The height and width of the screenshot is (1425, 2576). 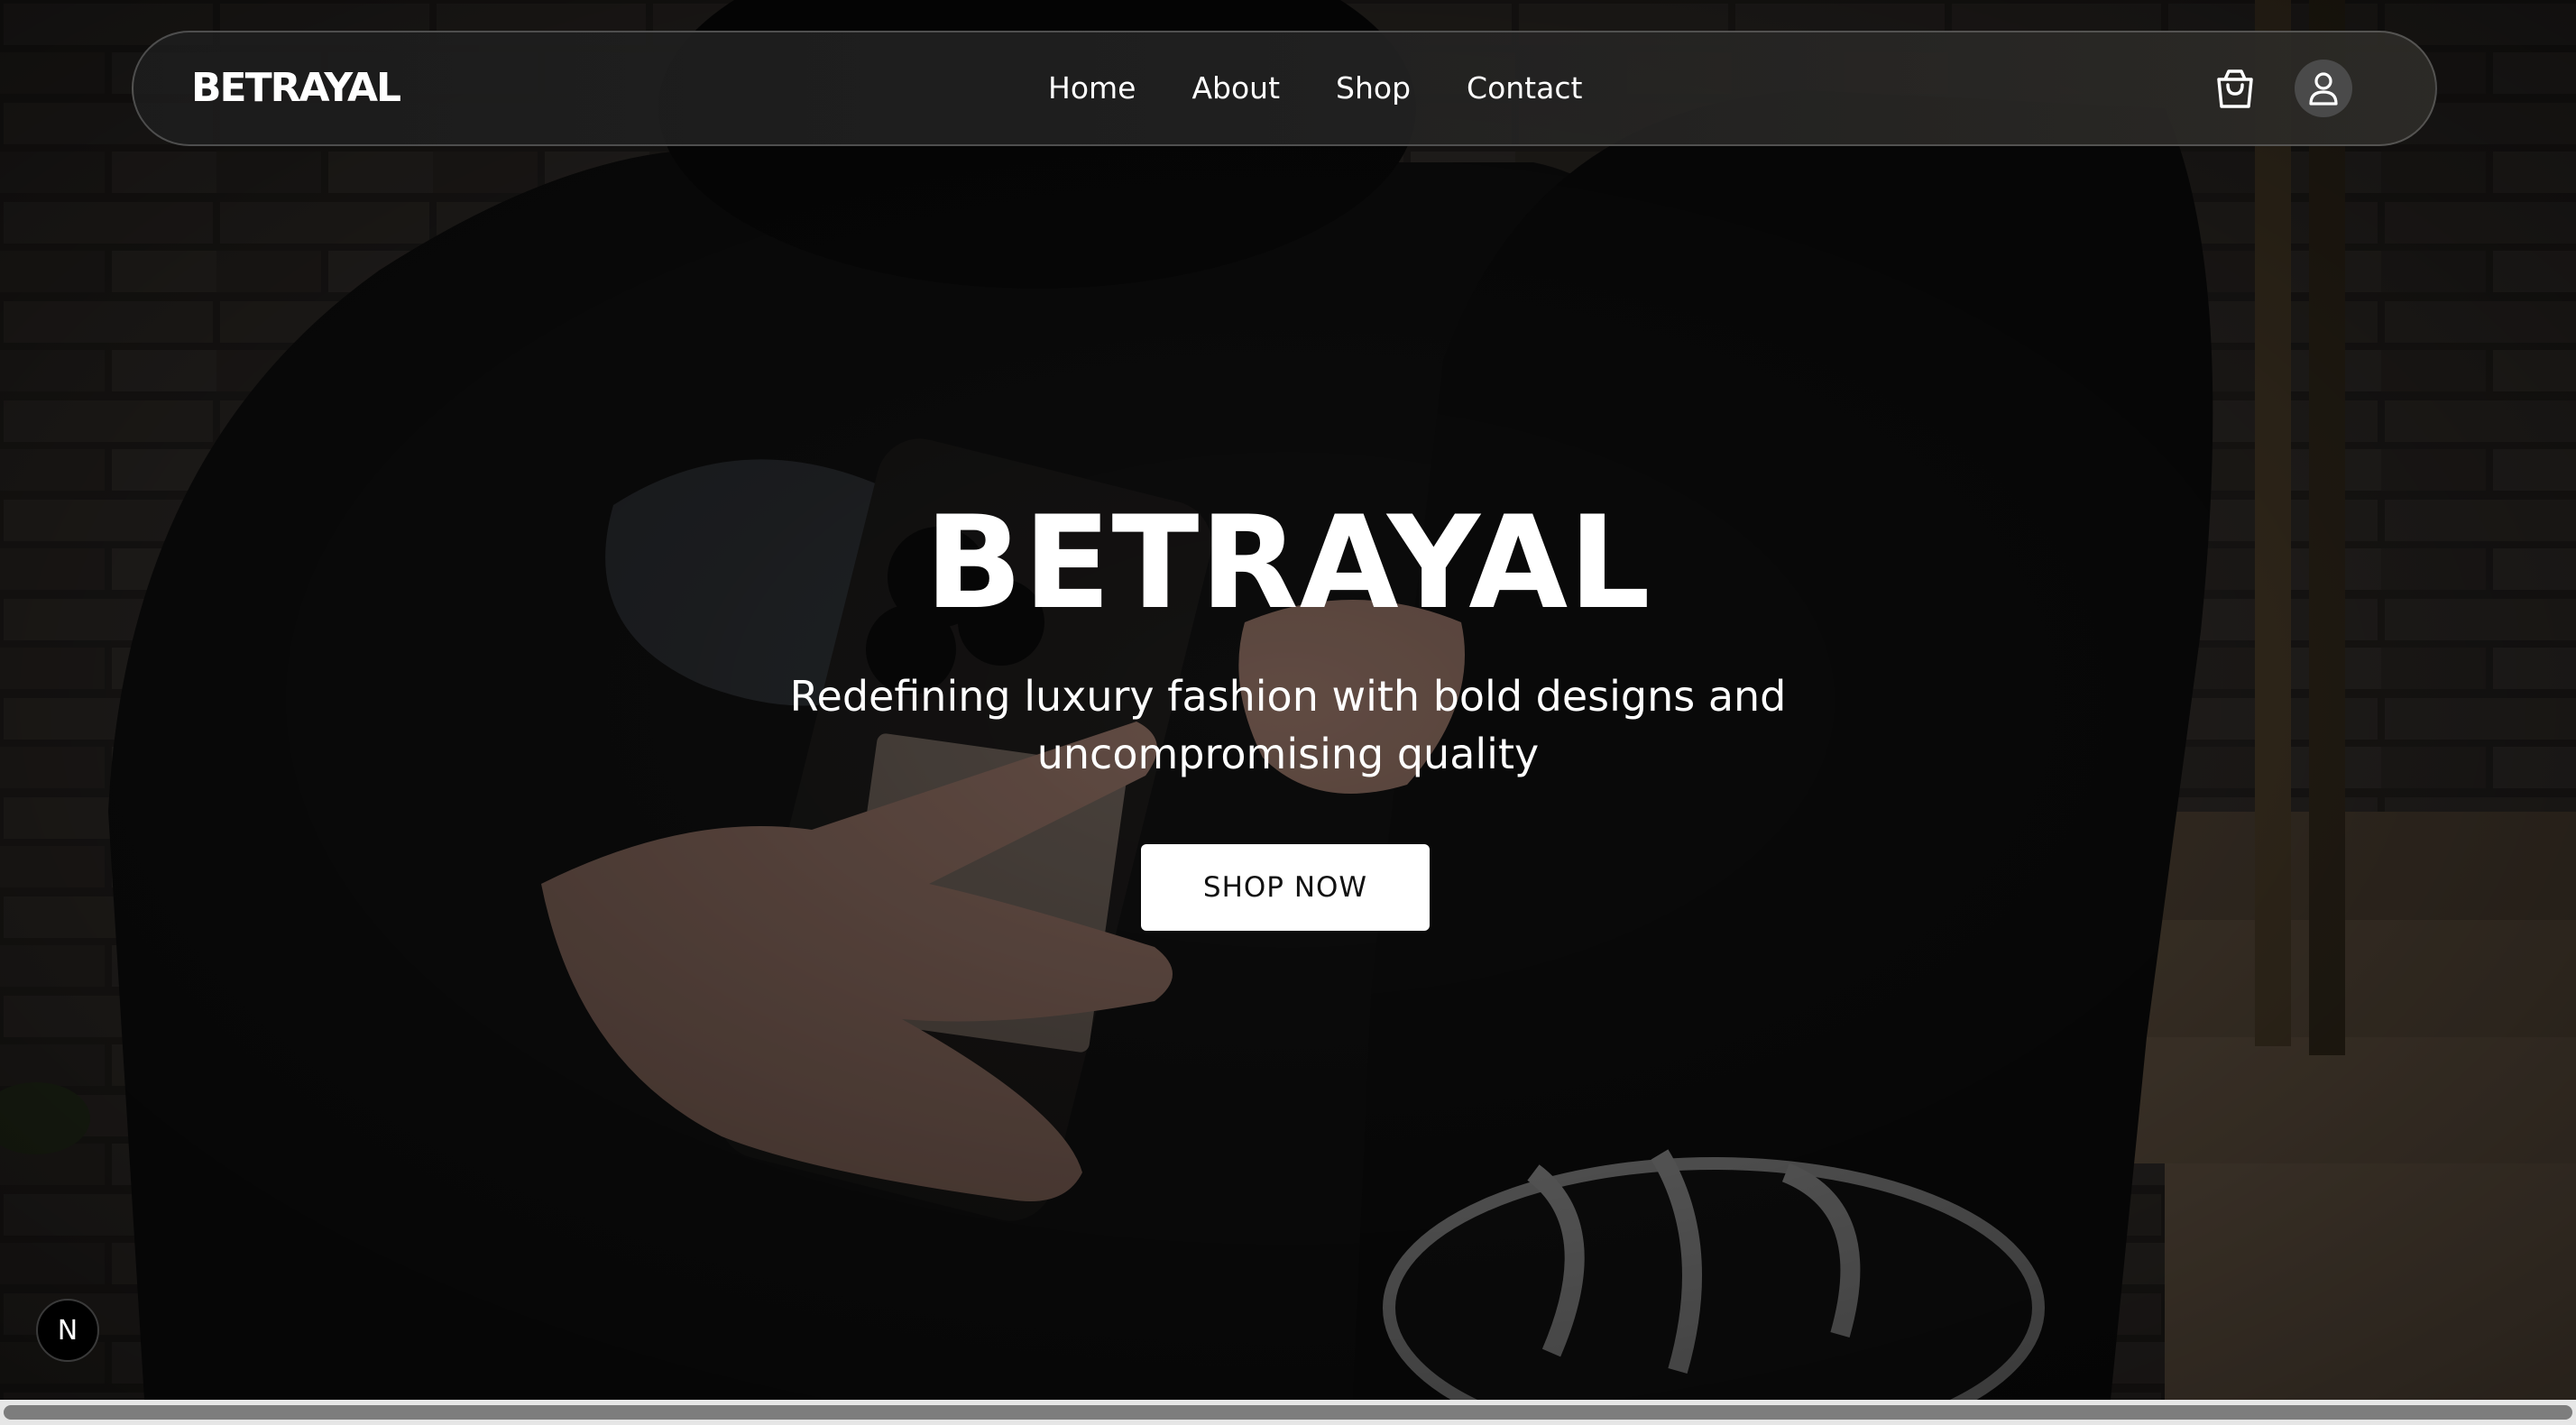 I want to click on user-account-button, so click(x=2323, y=88).